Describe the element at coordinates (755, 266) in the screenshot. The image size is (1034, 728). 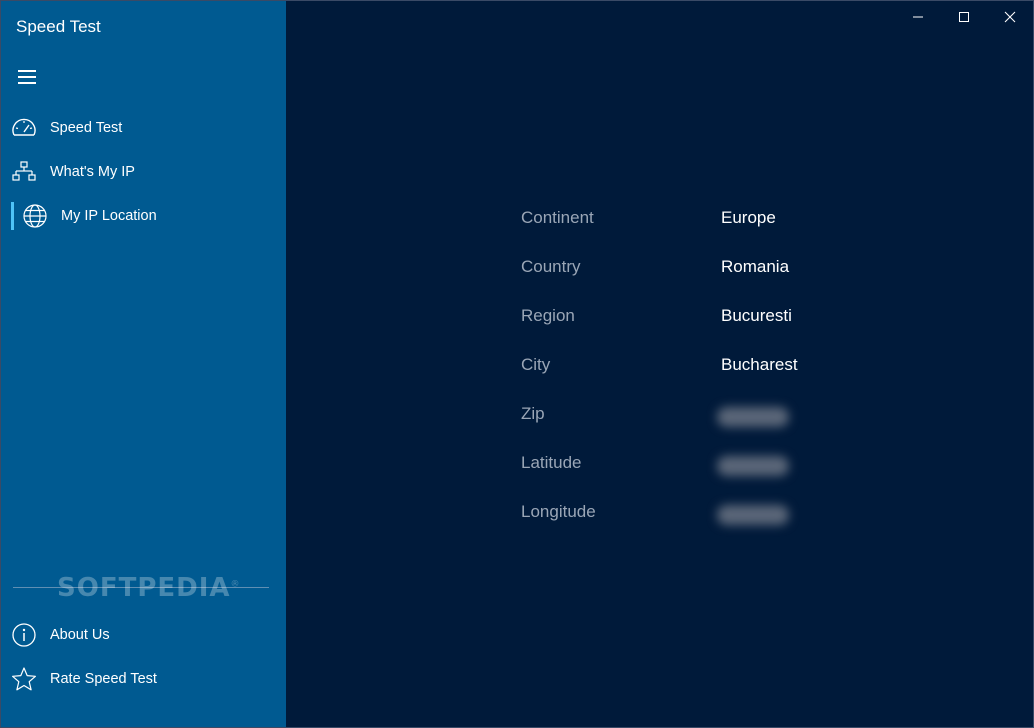
I see `country-value: Romania` at that location.